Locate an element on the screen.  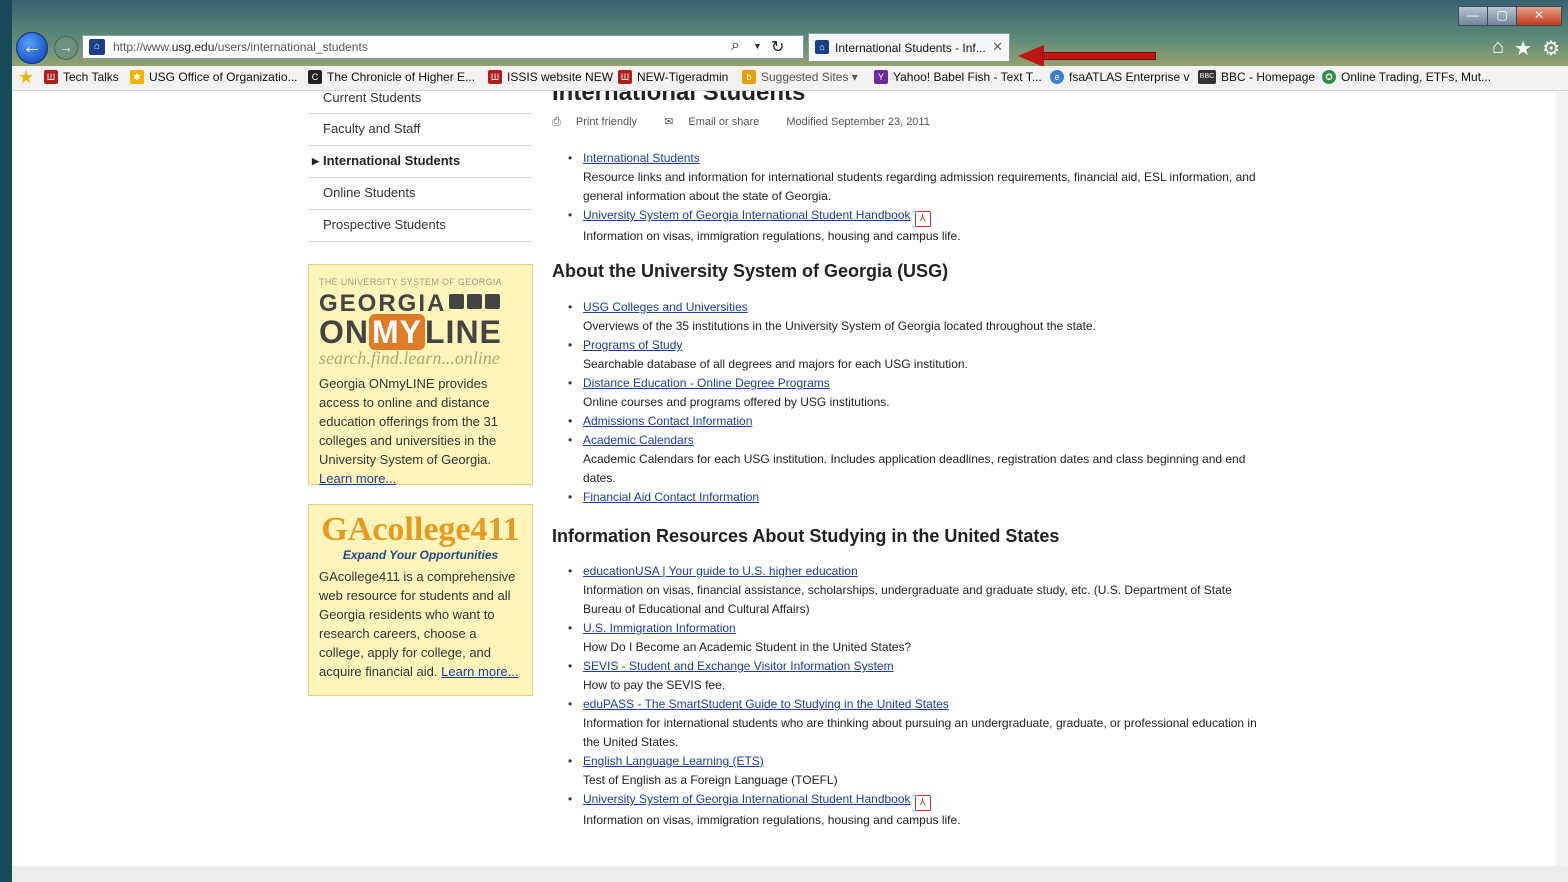
favorite-suggested-sites: b Suggested Sites ▾ is located at coordinates (800, 77).